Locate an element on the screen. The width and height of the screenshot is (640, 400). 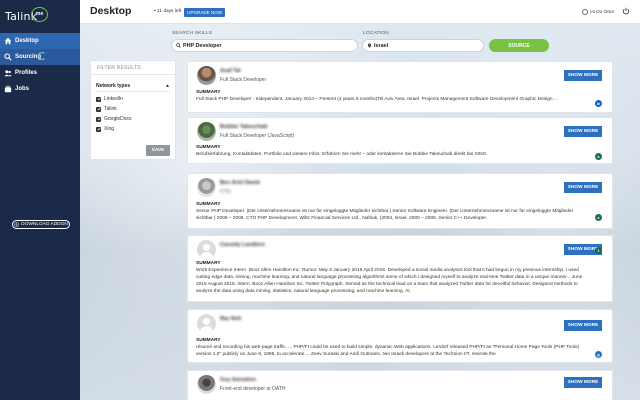
filter-option-googledocs: GoogleDocs is located at coordinates (114, 119).